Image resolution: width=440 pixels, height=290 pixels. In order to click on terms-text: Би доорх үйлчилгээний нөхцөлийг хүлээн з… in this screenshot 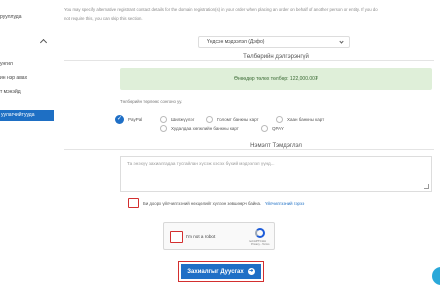, I will do `click(202, 203)`.